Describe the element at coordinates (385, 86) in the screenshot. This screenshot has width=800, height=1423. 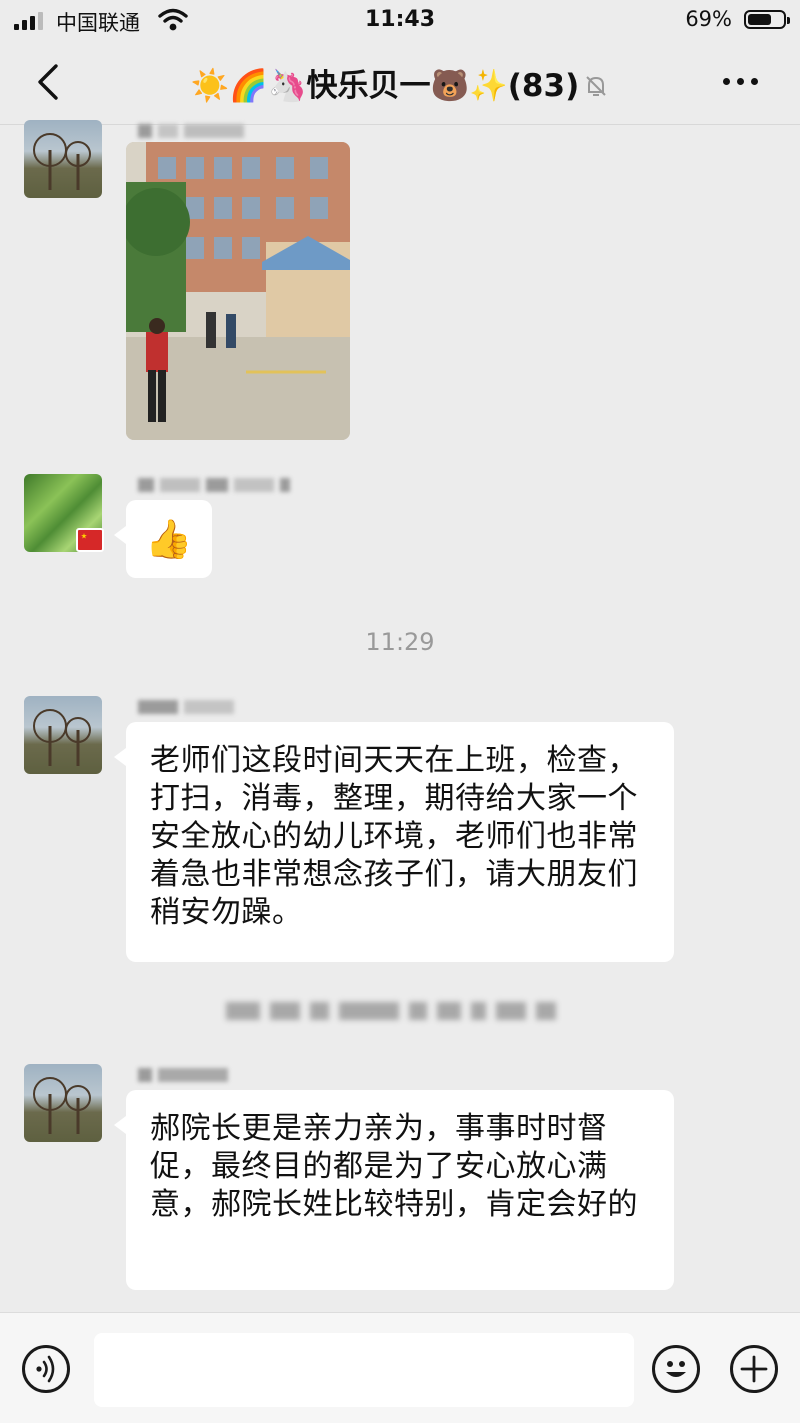
I see `chat-title-text: ☀️🌈🦄快乐贝一🐻✨(83)` at that location.